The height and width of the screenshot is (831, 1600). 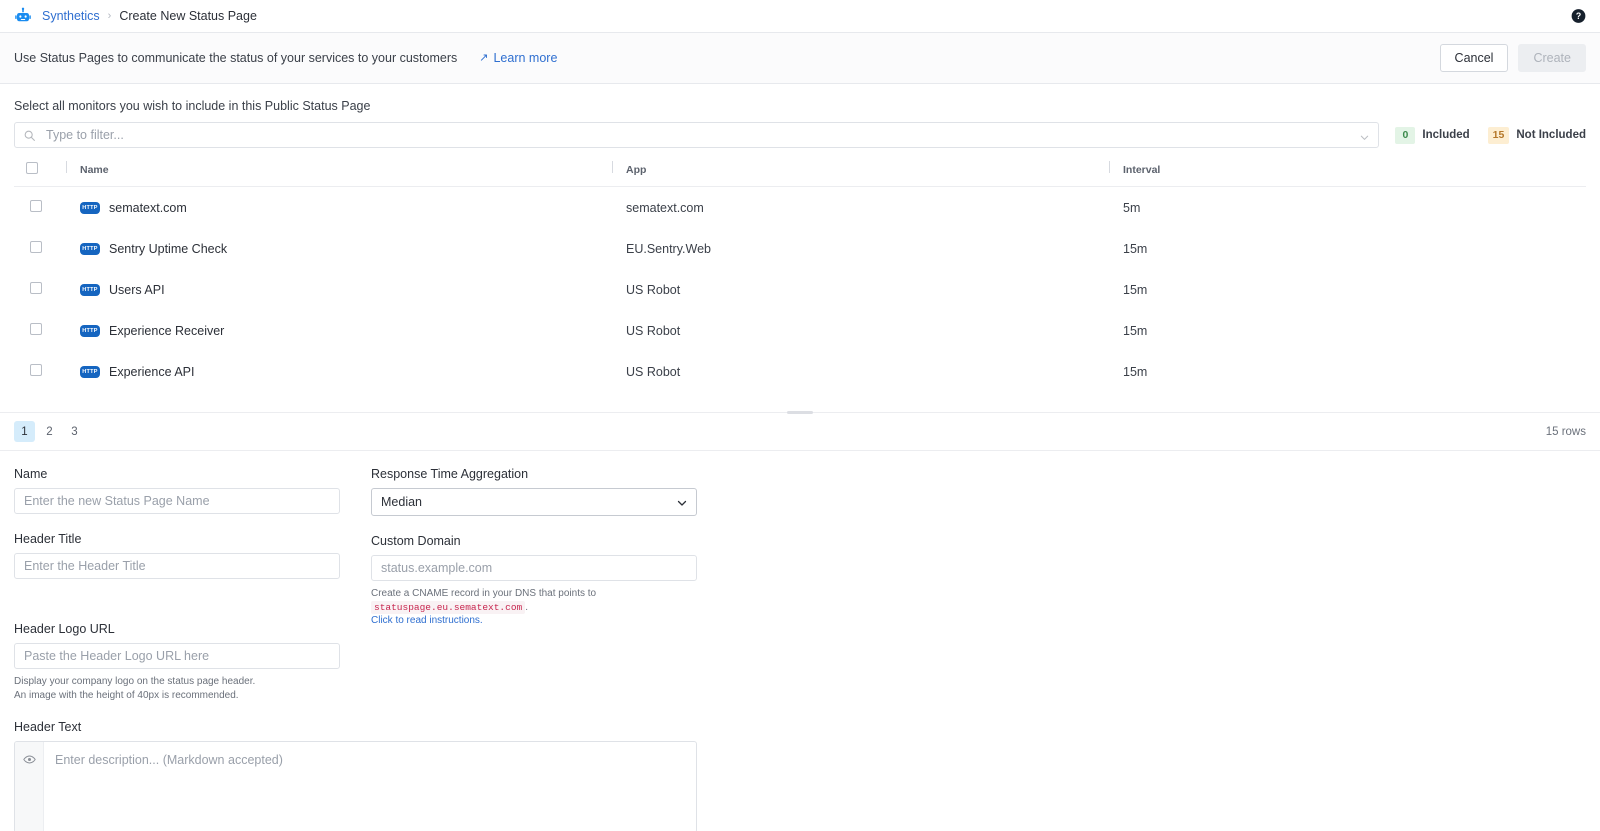 I want to click on header-text-label: Header Text, so click(x=48, y=727).